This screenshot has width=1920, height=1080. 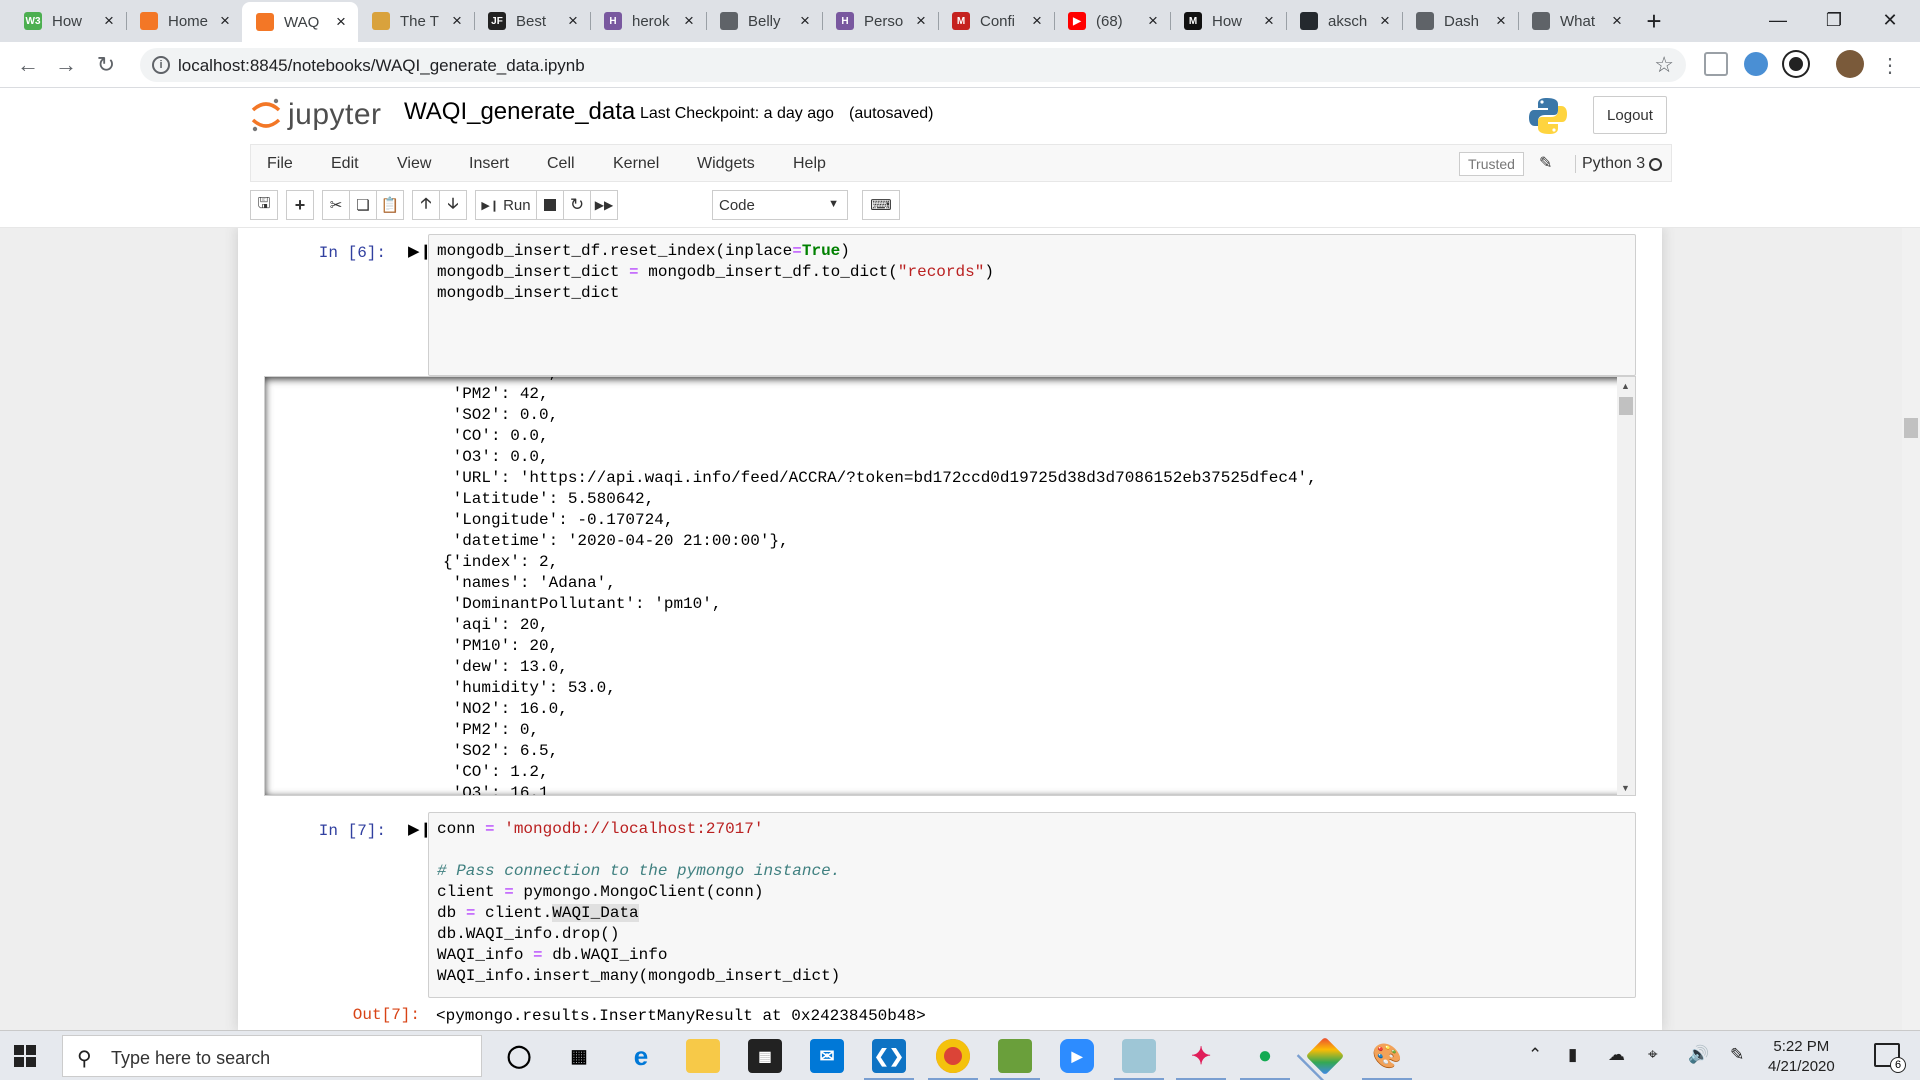 I want to click on windows-start-button, so click(x=25, y=1056).